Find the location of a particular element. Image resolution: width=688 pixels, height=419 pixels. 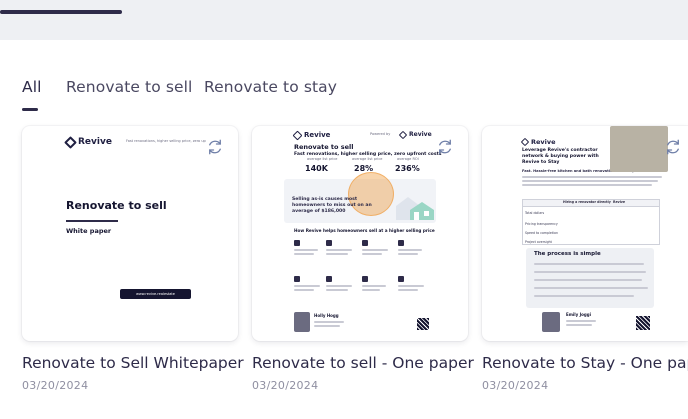

card-title: Renovate to Stay - One paper is located at coordinates (585, 363).